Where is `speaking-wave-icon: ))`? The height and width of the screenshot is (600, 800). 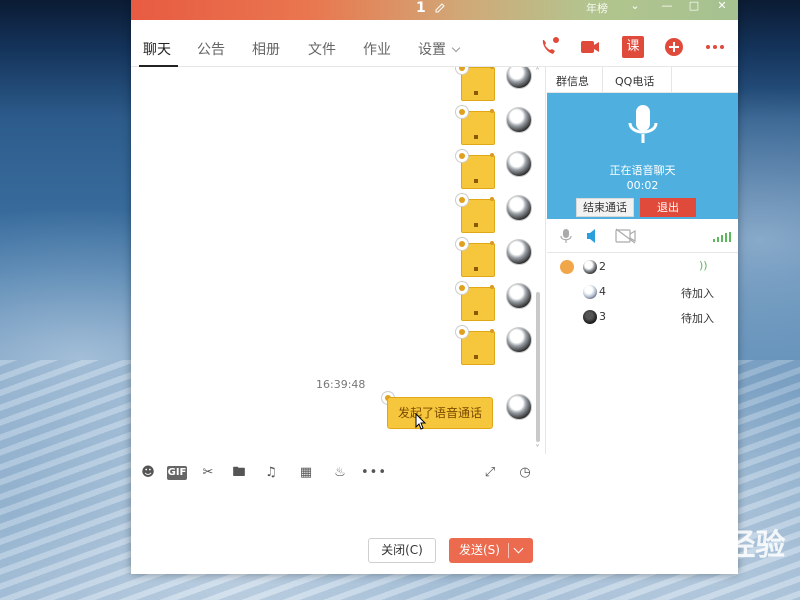 speaking-wave-icon: )) is located at coordinates (703, 265).